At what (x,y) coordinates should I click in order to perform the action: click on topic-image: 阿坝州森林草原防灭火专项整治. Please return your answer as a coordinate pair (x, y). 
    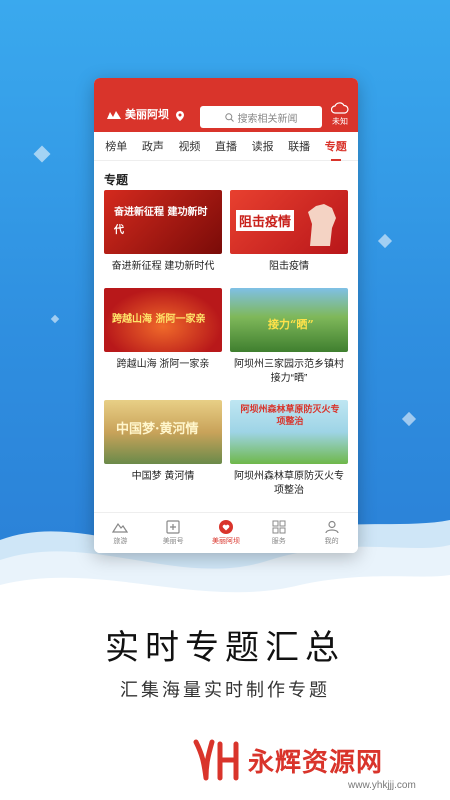
    Looking at the image, I should click on (289, 432).